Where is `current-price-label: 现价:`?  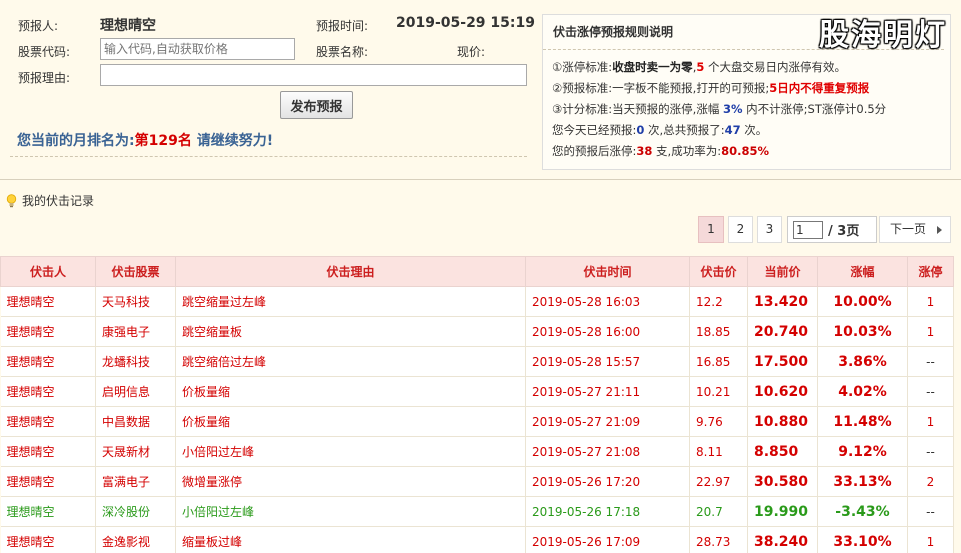 current-price-label: 现价: is located at coordinates (471, 52).